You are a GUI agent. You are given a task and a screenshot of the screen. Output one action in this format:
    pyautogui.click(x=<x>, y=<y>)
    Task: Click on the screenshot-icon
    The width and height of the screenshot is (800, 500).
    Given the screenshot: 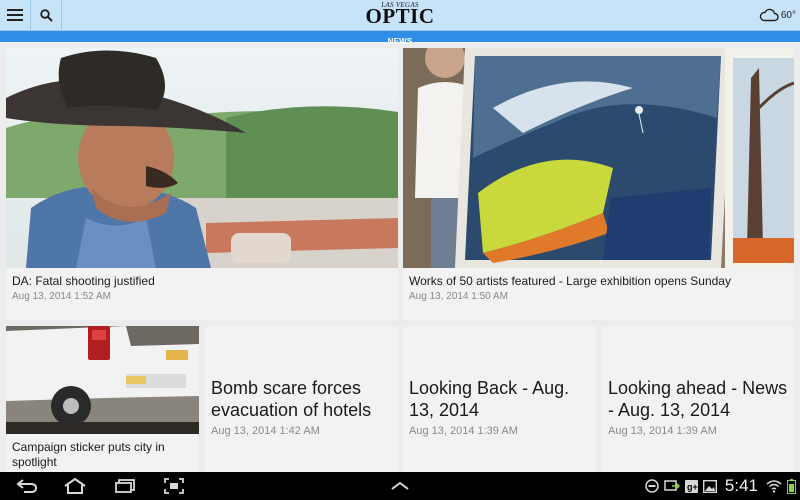 What is the action you would take?
    pyautogui.click(x=174, y=486)
    